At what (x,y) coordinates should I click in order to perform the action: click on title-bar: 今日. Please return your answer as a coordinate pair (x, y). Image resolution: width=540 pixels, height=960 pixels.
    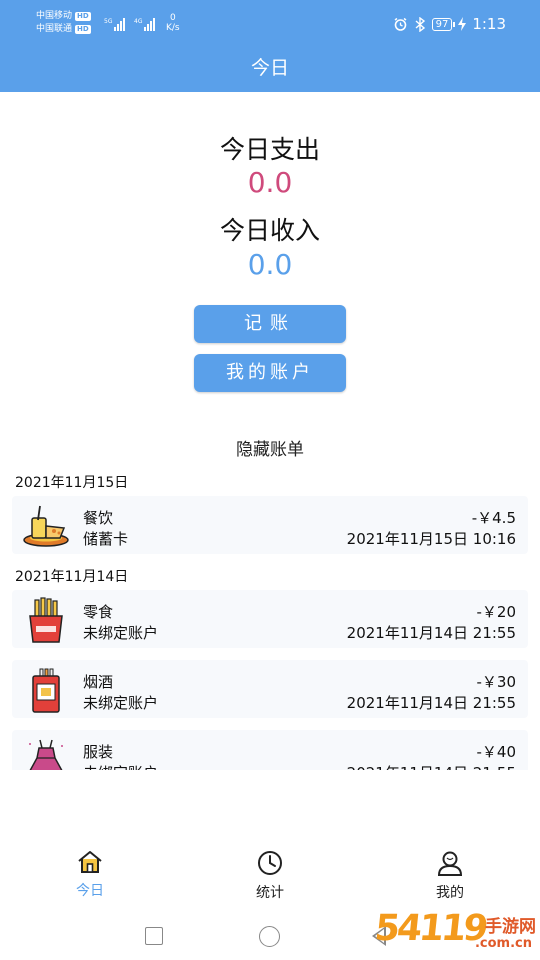
    Looking at the image, I should click on (270, 68).